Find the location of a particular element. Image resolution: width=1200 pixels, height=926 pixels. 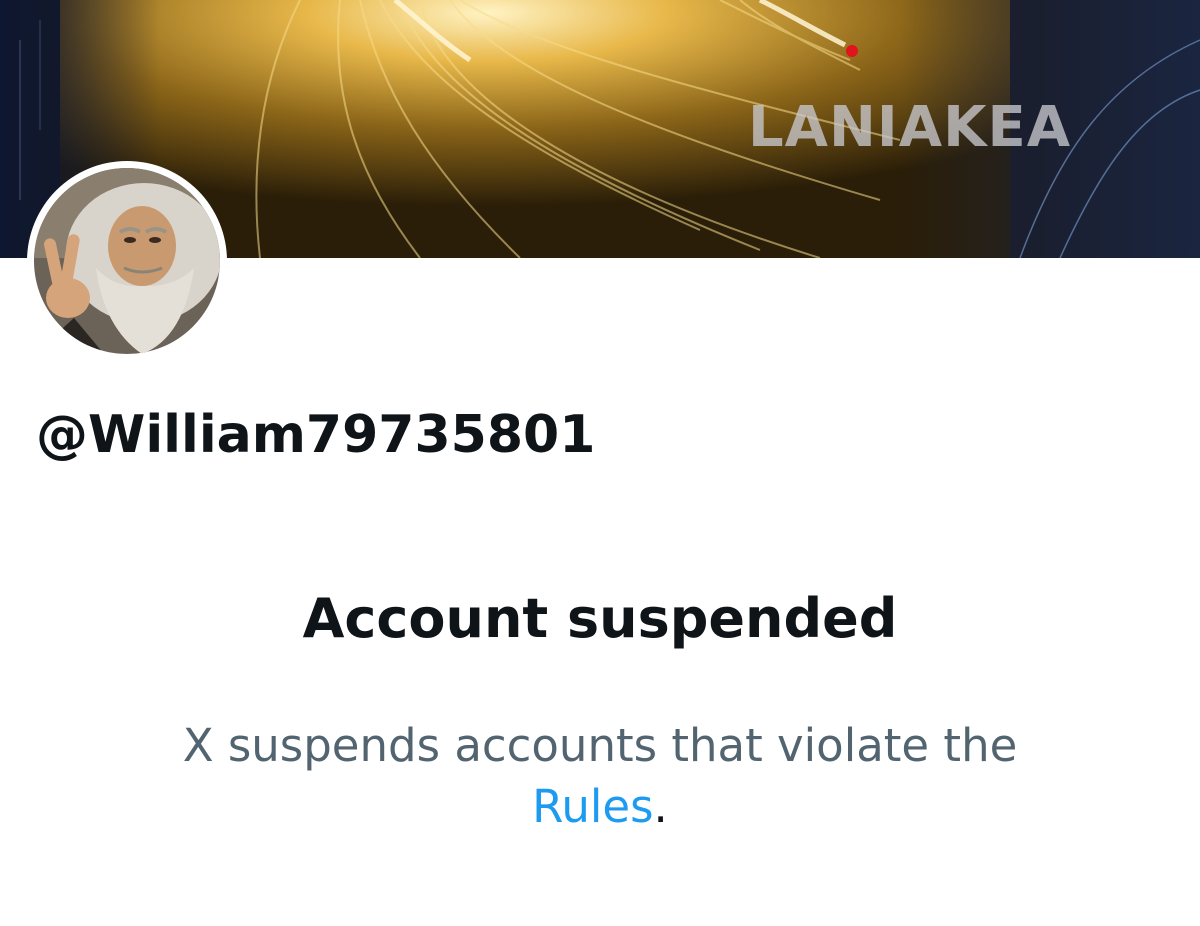

rules-link: Rules is located at coordinates (592, 806).